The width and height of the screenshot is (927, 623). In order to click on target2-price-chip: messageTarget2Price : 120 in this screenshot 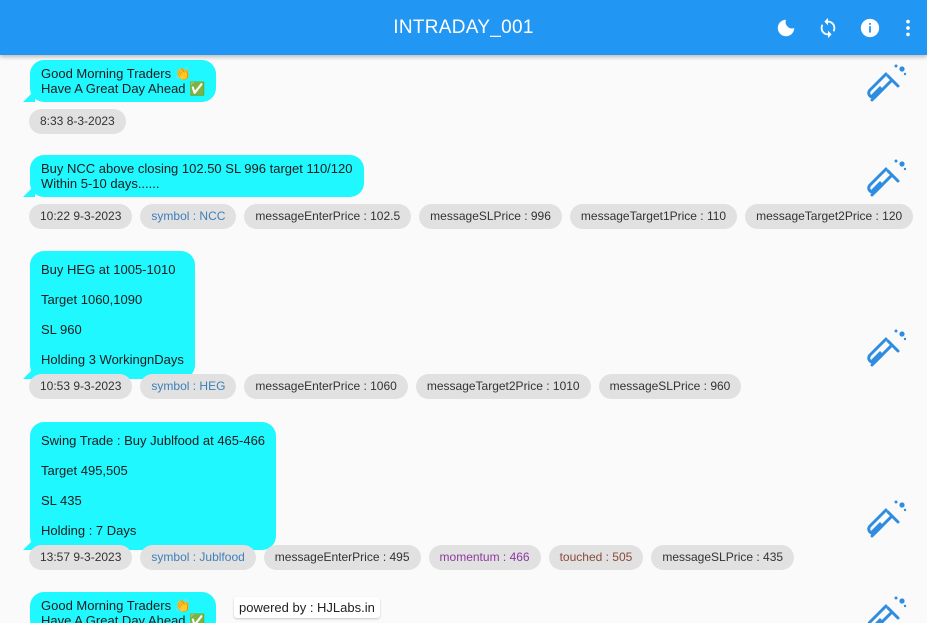, I will do `click(829, 216)`.